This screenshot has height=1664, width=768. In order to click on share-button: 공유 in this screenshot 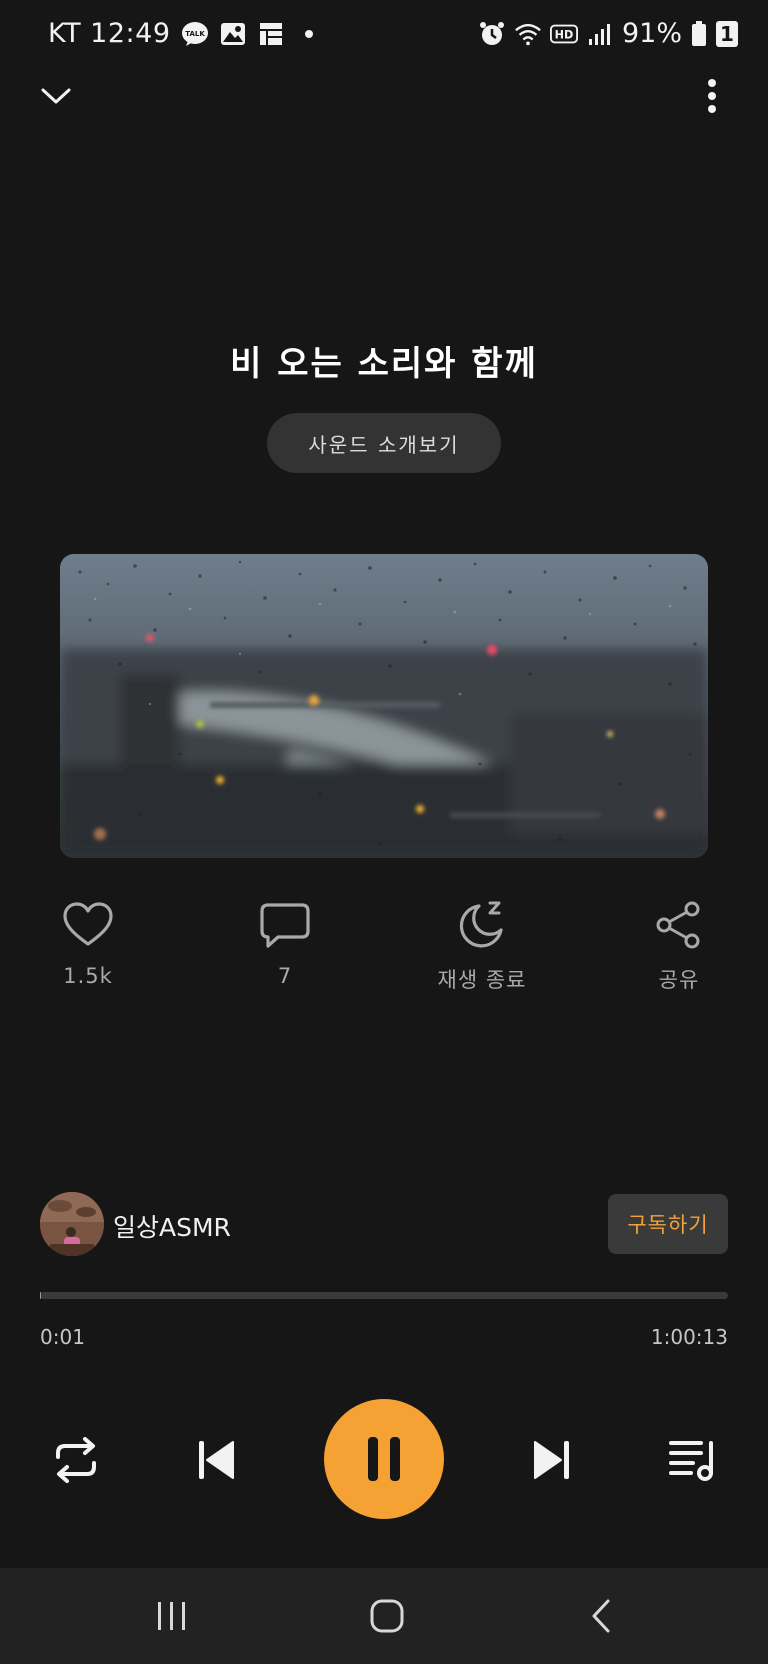, I will do `click(679, 947)`.